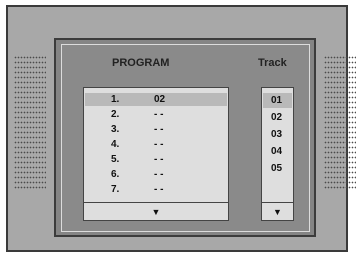 Image resolution: width=356 pixels, height=259 pixels. I want to click on program-row-2: 2. - -, so click(156, 114).